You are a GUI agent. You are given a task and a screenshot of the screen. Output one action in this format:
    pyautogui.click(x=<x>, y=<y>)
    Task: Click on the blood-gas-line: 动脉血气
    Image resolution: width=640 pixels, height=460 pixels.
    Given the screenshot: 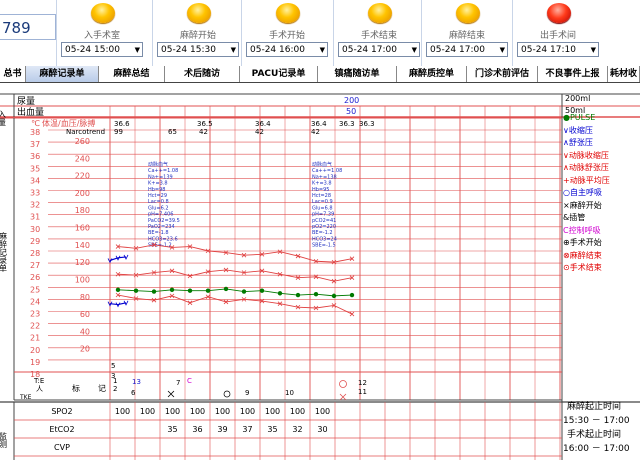 What is the action you would take?
    pyautogui.click(x=158, y=164)
    